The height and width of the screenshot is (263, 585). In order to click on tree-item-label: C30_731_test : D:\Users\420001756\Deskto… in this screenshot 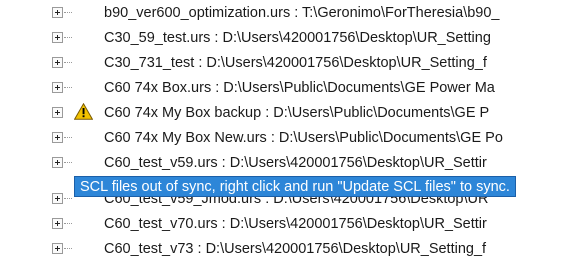, I will do `click(295, 63)`.